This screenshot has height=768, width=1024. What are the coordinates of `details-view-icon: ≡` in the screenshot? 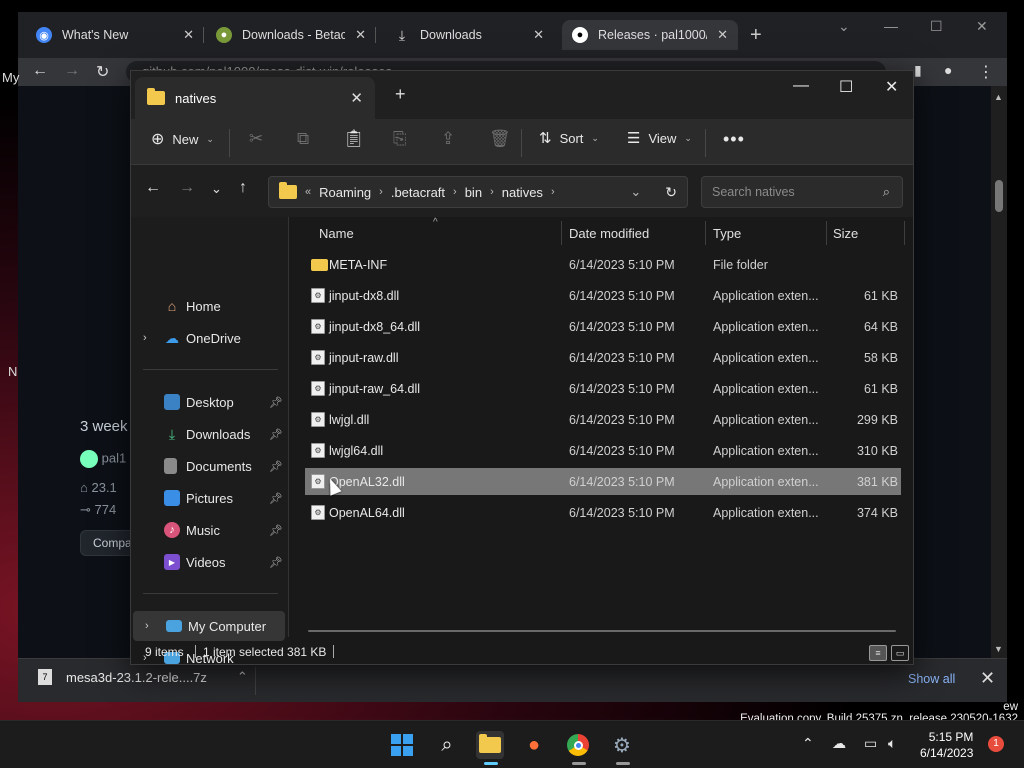 It's located at (878, 653).